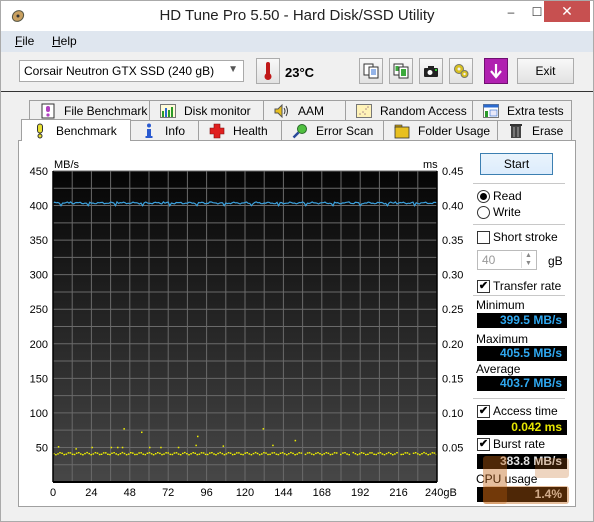  I want to click on y-tick-right-label: 0.25, so click(452, 310).